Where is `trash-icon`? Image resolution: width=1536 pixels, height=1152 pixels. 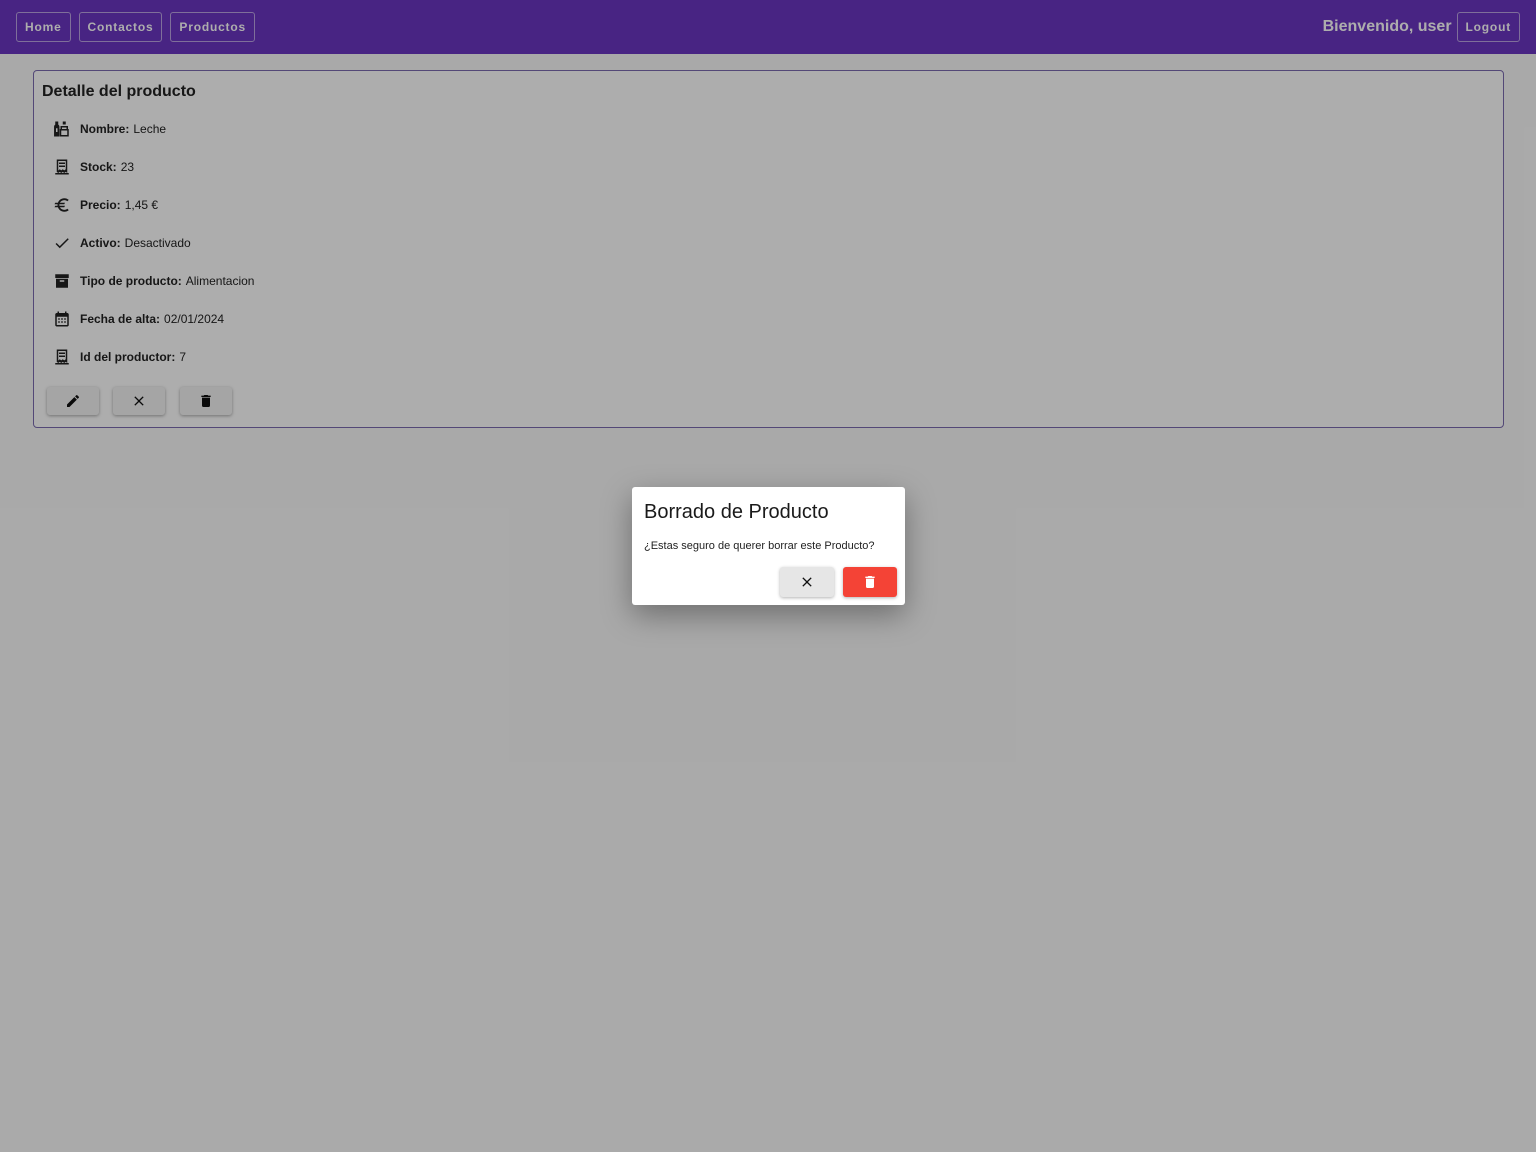
trash-icon is located at coordinates (870, 582).